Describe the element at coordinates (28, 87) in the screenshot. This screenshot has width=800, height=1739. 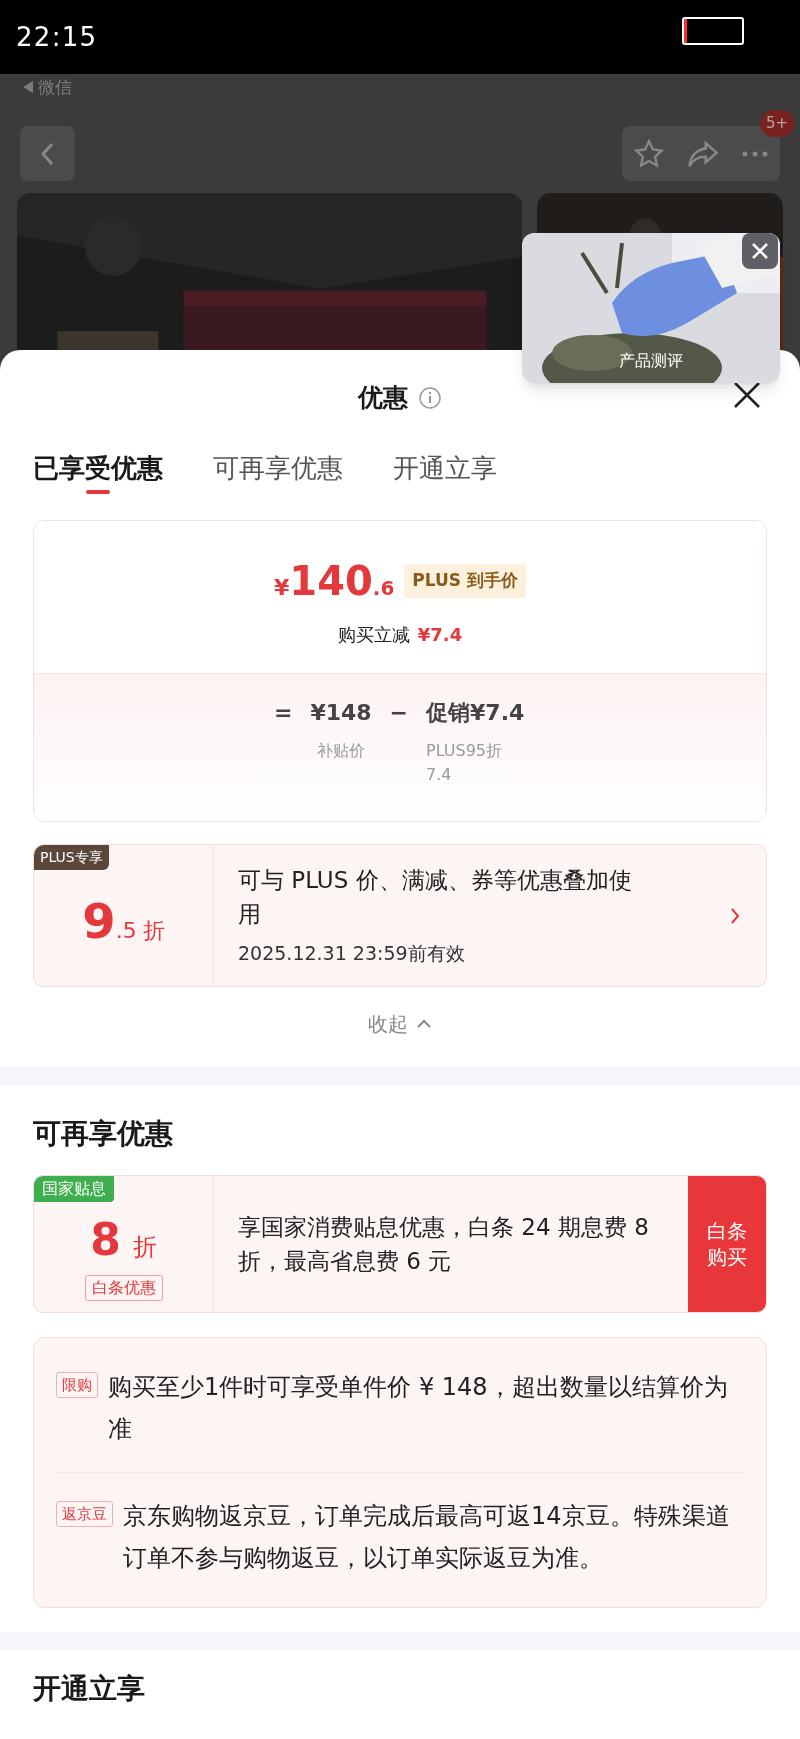
I see `back-triangle-icon` at that location.